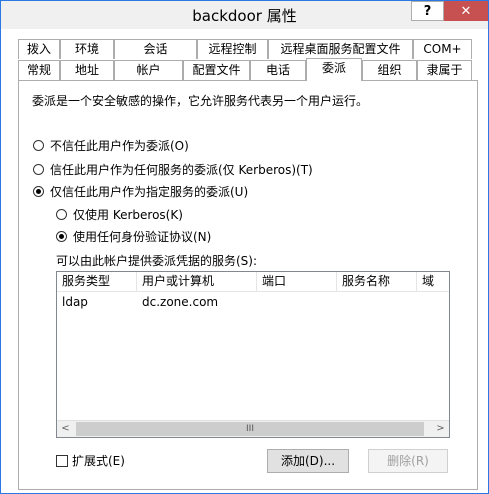 This screenshot has width=489, height=494. What do you see at coordinates (278, 70) in the screenshot?
I see `tab-telephones: 电话` at bounding box center [278, 70].